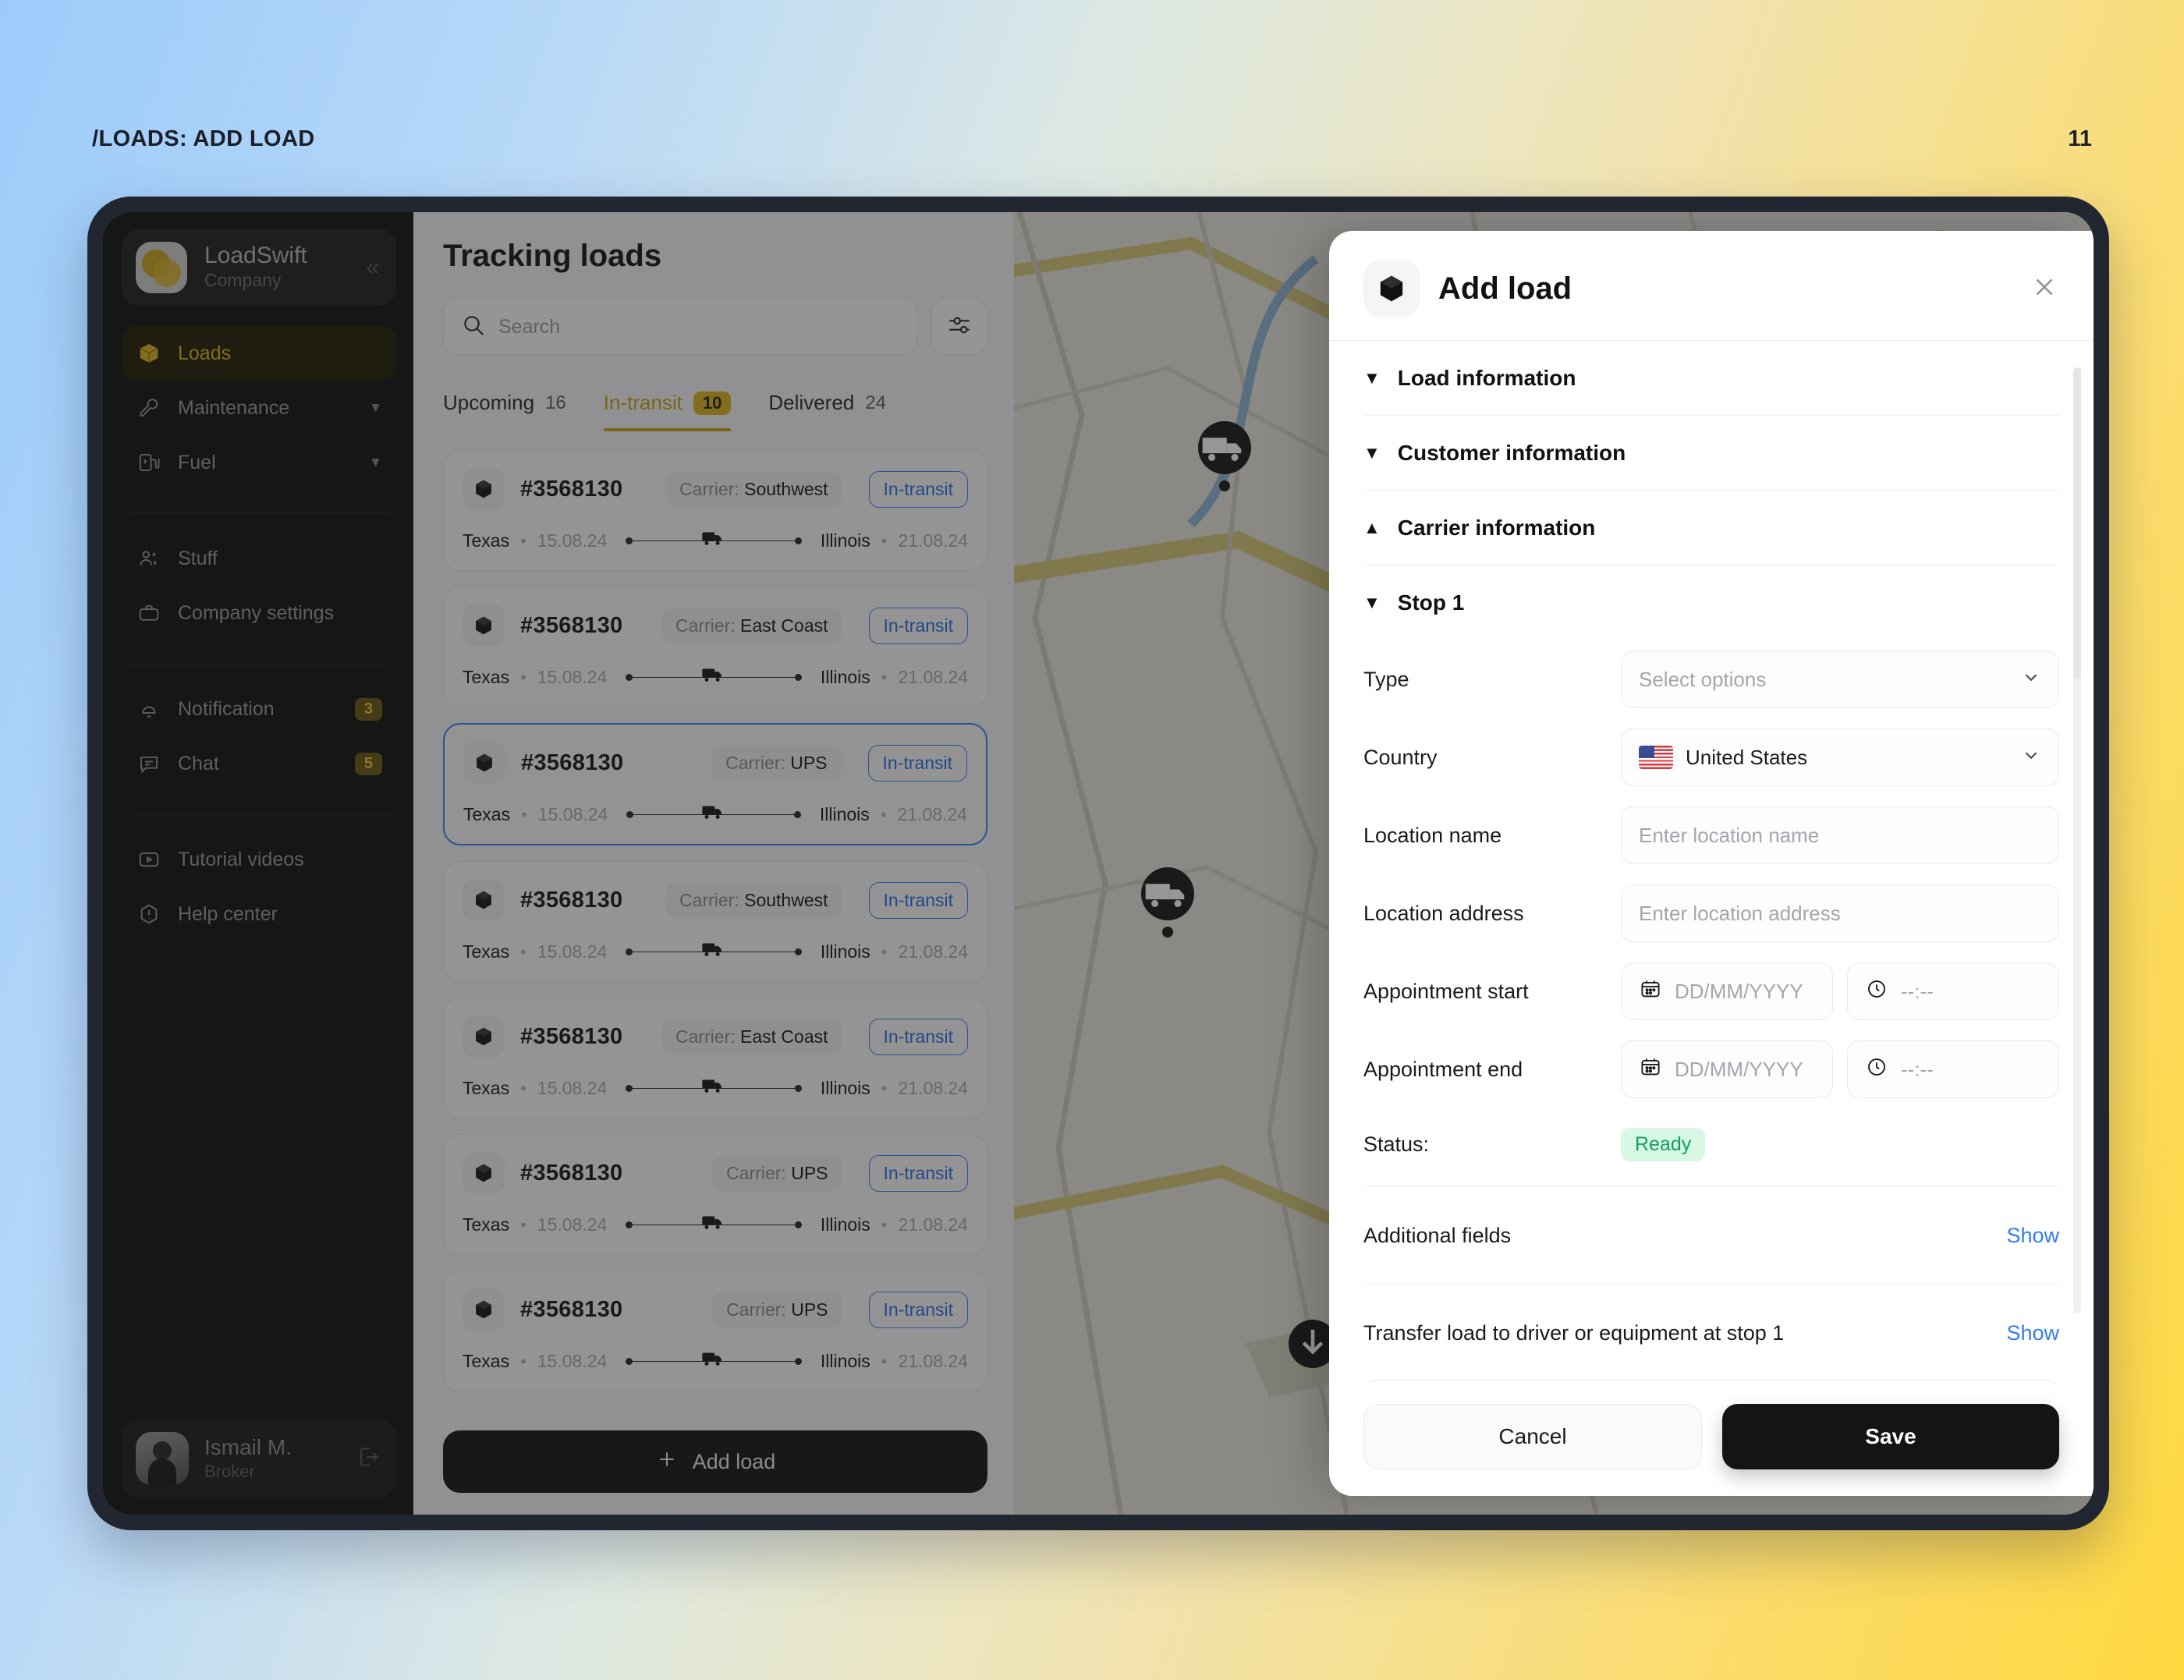 Image resolution: width=2184 pixels, height=1680 pixels. Describe the element at coordinates (474, 327) in the screenshot. I see `search-icon` at that location.